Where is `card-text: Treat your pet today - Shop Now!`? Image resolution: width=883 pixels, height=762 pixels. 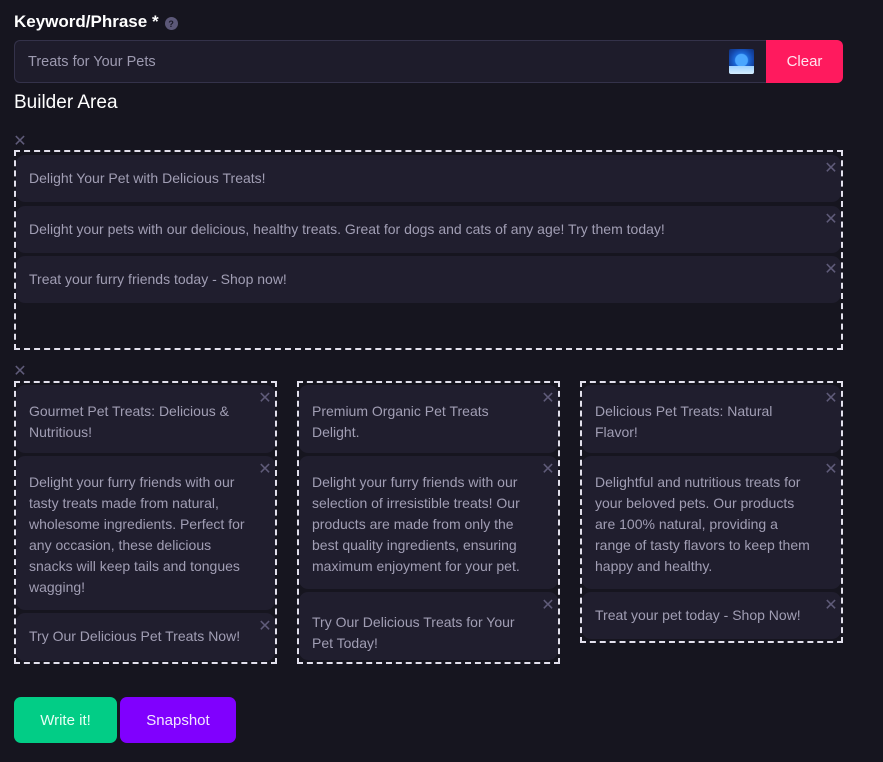
card-text: Treat your pet today - Shop Now! is located at coordinates (698, 615).